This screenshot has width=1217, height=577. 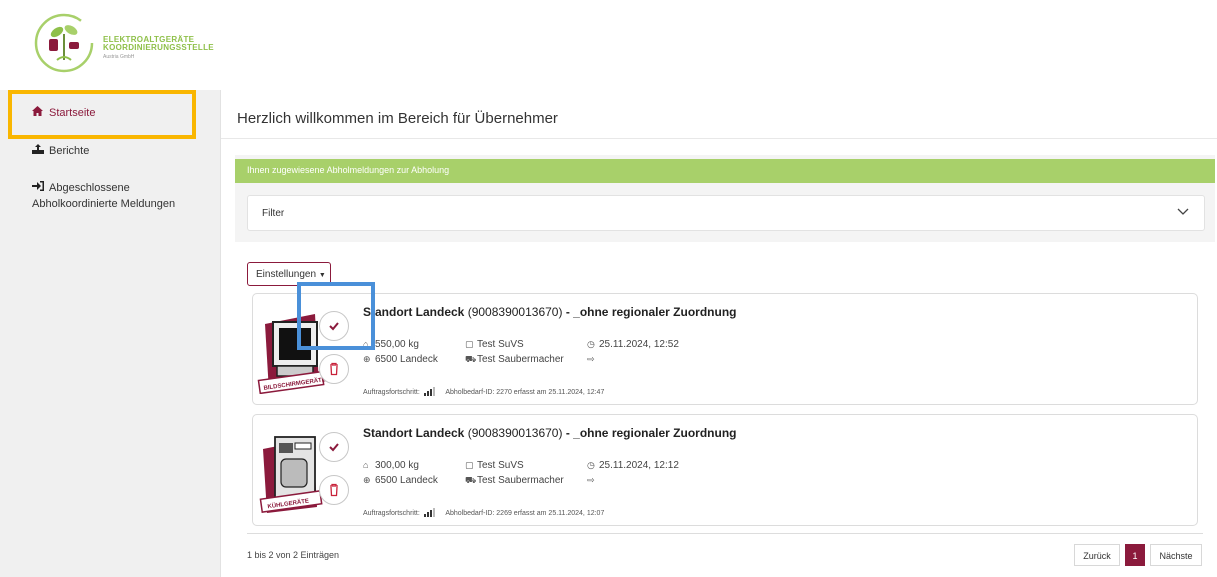 I want to click on pagination-next: Nächste, so click(x=1176, y=555).